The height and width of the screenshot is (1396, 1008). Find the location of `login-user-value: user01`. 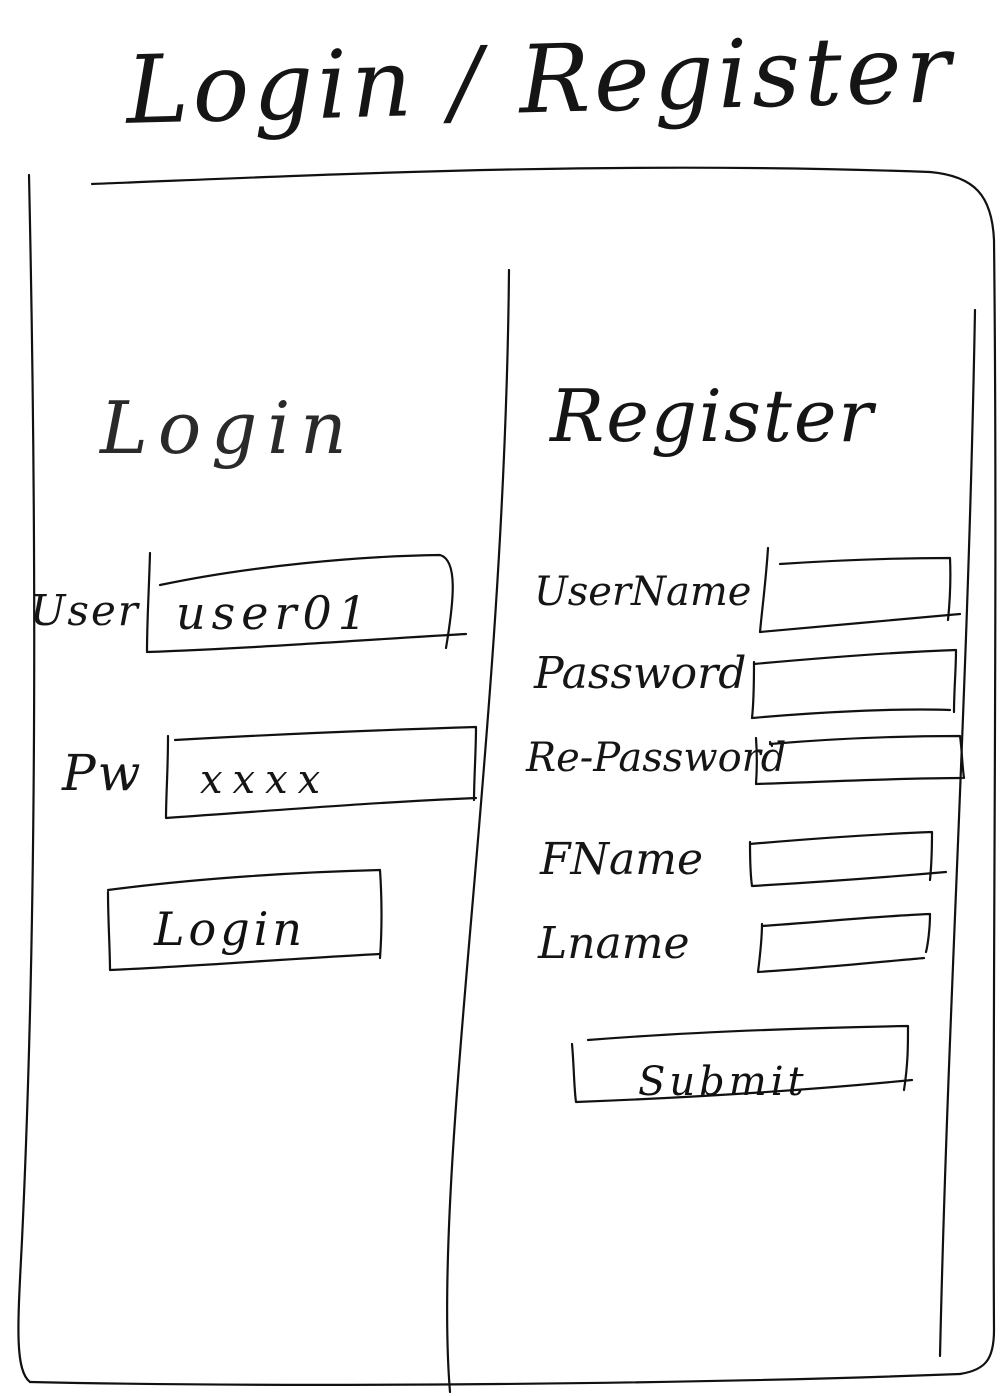

login-user-value: user01 is located at coordinates (274, 613).